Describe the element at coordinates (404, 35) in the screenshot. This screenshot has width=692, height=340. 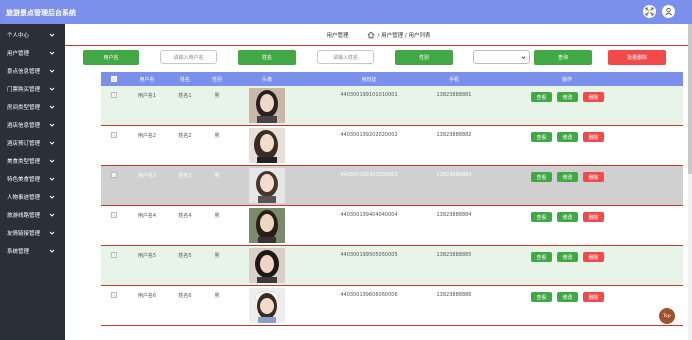
I see `breadcrumb-path: / 用户管理 / 用户列表` at that location.